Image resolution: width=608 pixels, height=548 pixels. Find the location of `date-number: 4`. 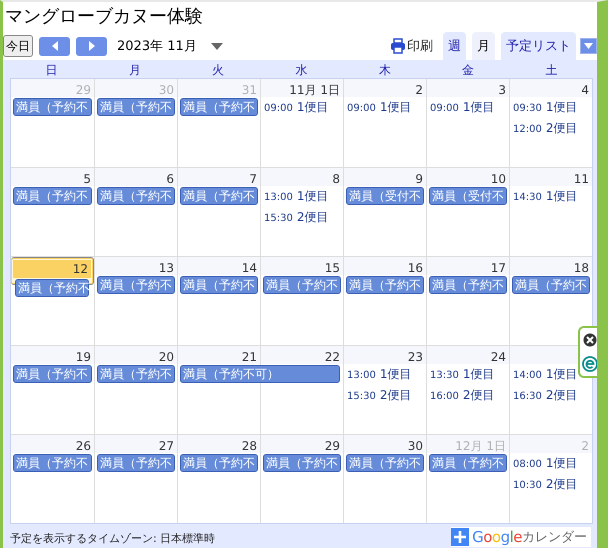

date-number: 4 is located at coordinates (585, 90).